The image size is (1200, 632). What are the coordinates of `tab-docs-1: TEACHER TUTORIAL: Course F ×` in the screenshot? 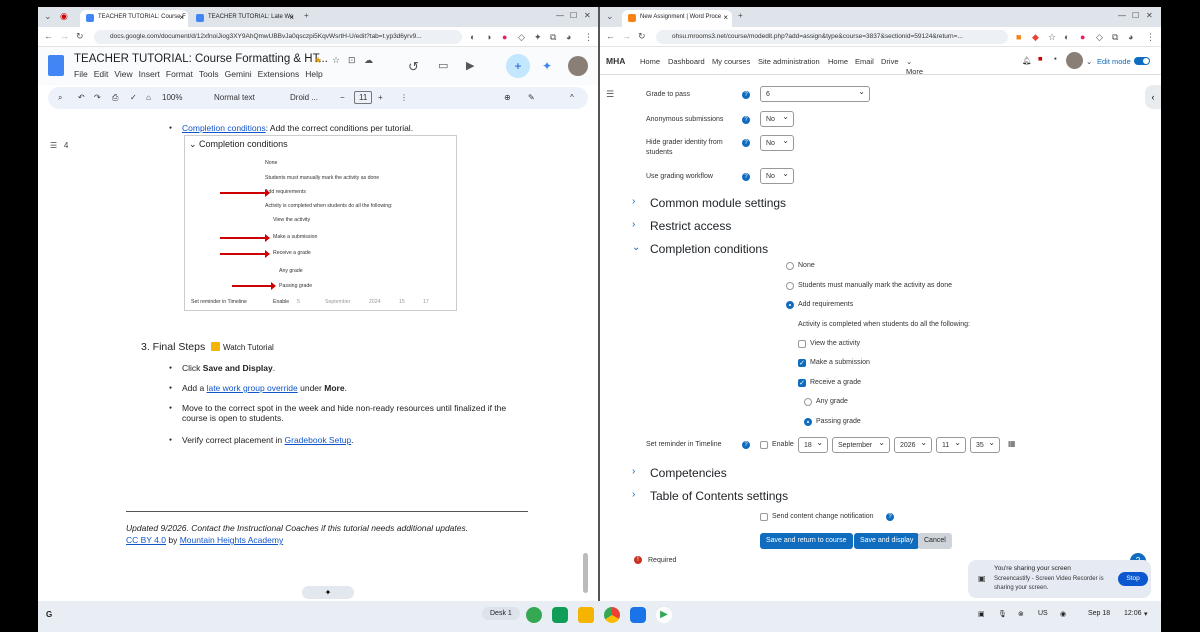 It's located at (134, 18).